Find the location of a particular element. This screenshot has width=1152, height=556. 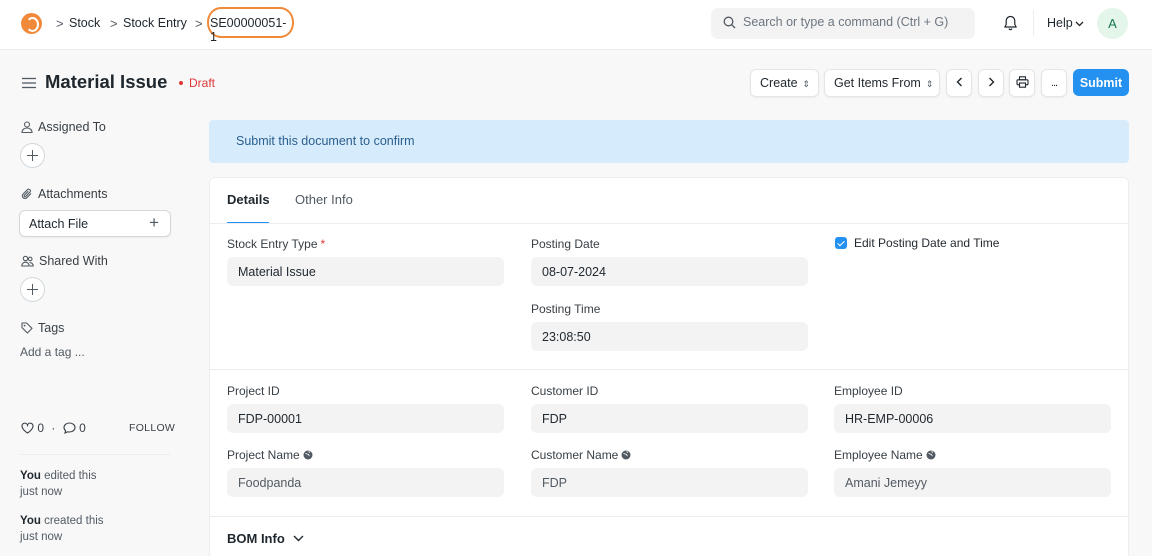

get-items-from-button: Get Items From ⇕ is located at coordinates (882, 83).